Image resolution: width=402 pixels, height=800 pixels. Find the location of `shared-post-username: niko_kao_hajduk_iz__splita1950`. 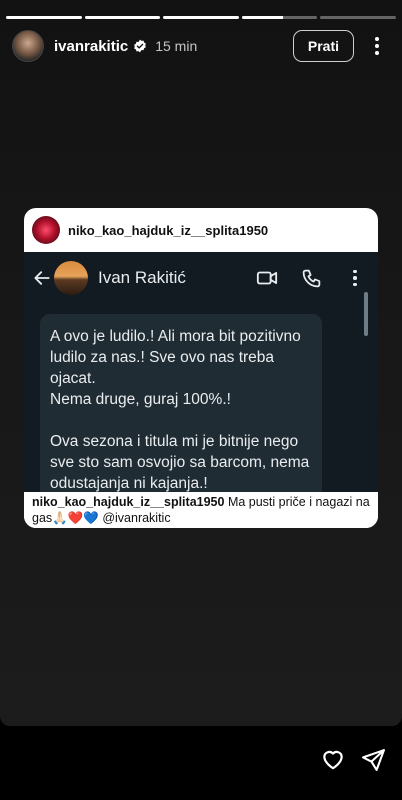

shared-post-username: niko_kao_hajduk_iz__splita1950 is located at coordinates (168, 230).